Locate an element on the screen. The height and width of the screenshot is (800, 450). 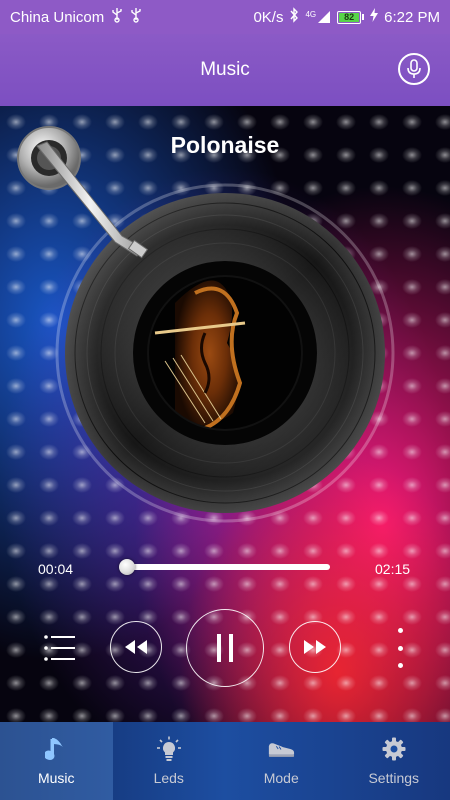
more-options-button is located at coordinates (400, 648).